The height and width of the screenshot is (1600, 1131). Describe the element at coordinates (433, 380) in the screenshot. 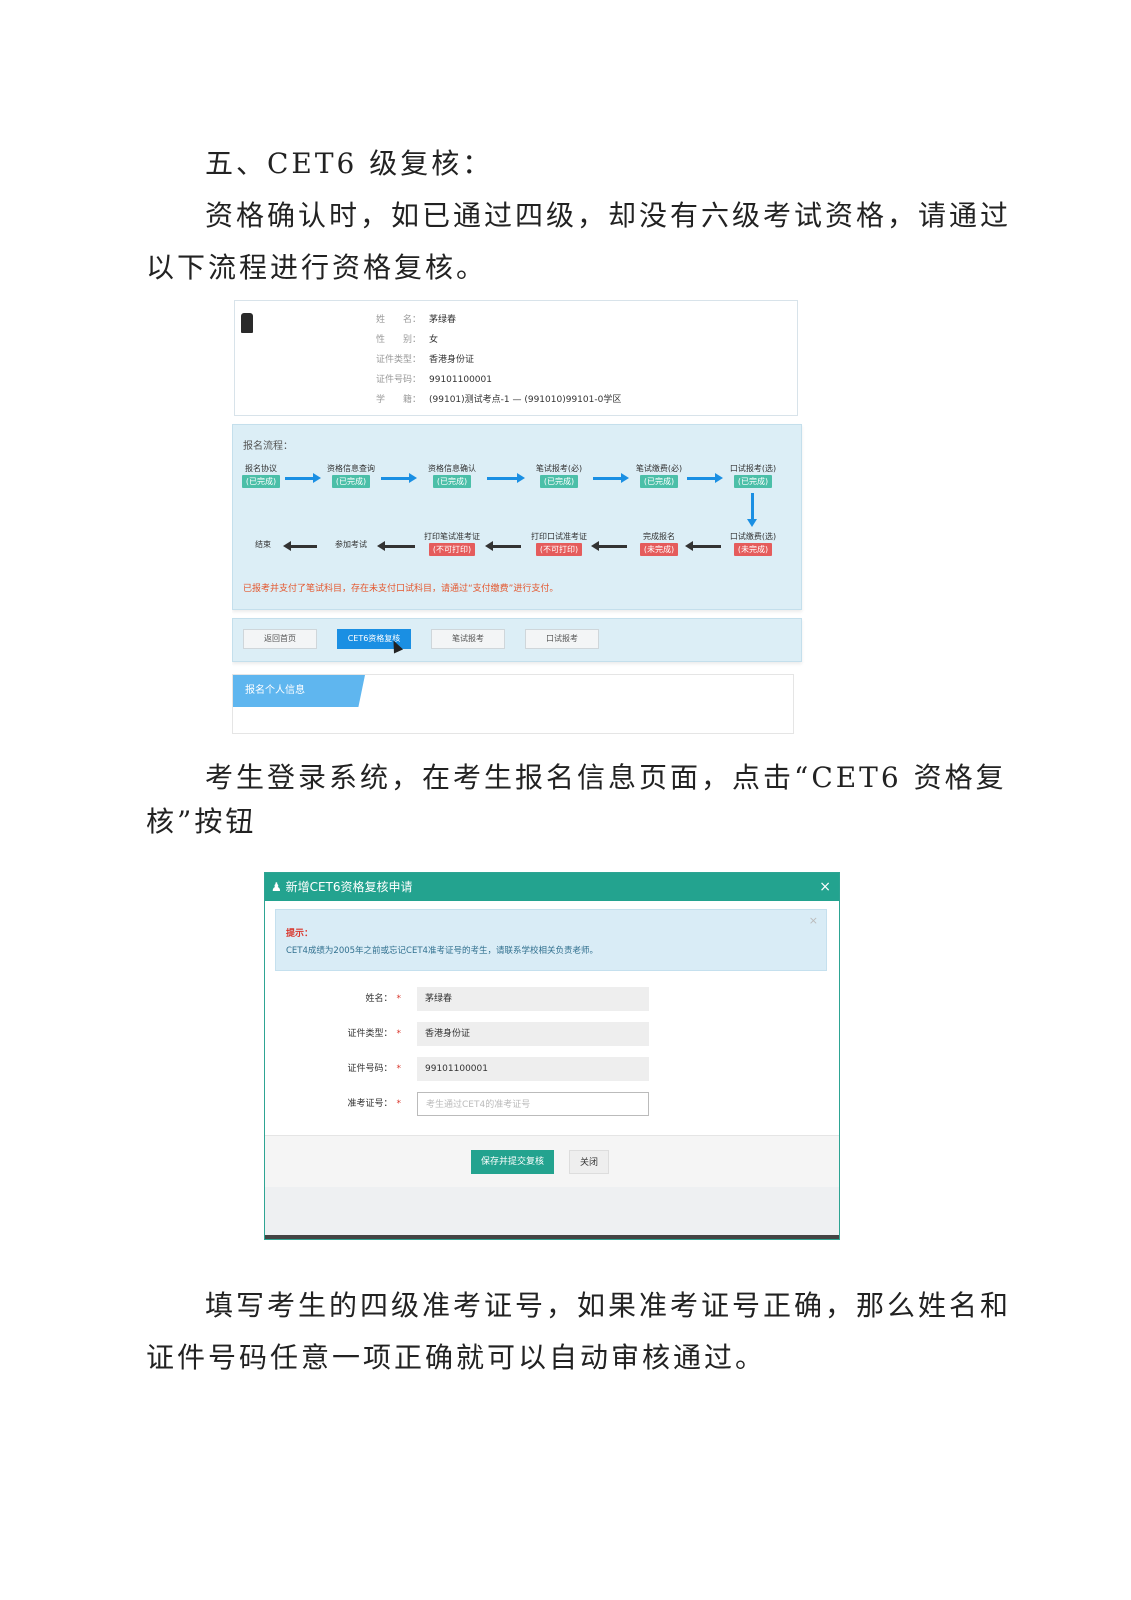

I see `profile-row-idnumber: 证件号码： 99101100001` at that location.